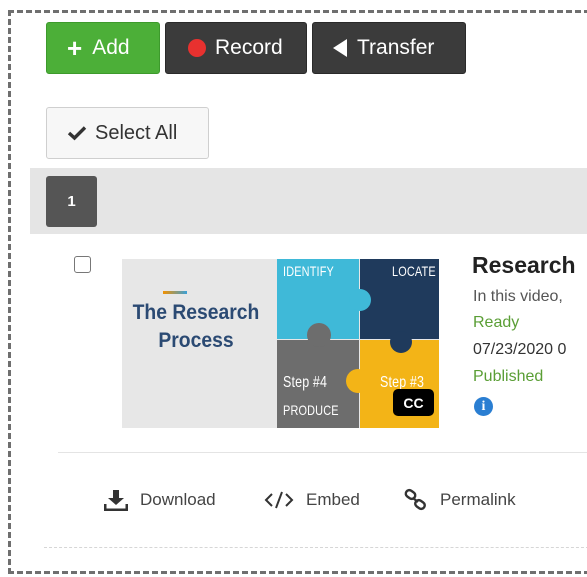  Describe the element at coordinates (309, 271) in the screenshot. I see `puzzle-label-identify: IDENTIFY` at that location.